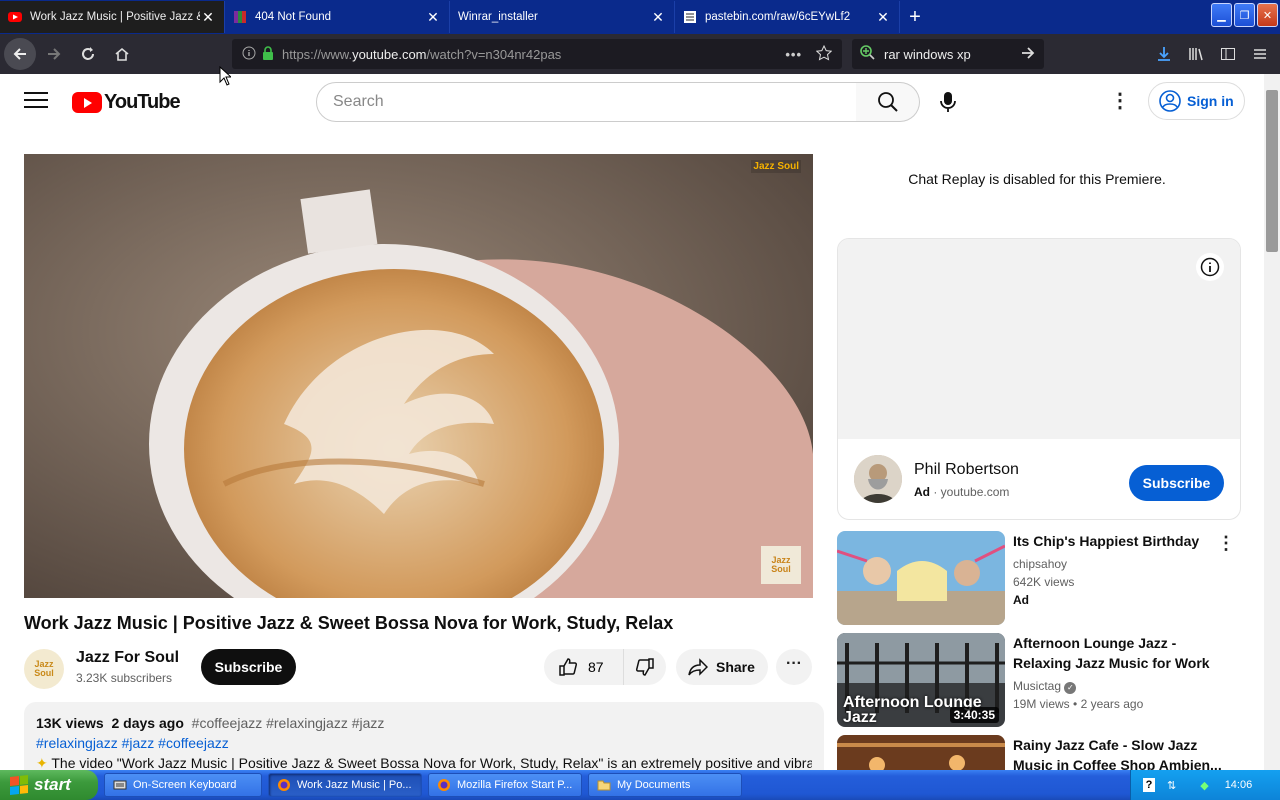 Image resolution: width=1280 pixels, height=800 pixels. I want to click on taskbar-item-osk: On-Screen Keyboard, so click(183, 785).